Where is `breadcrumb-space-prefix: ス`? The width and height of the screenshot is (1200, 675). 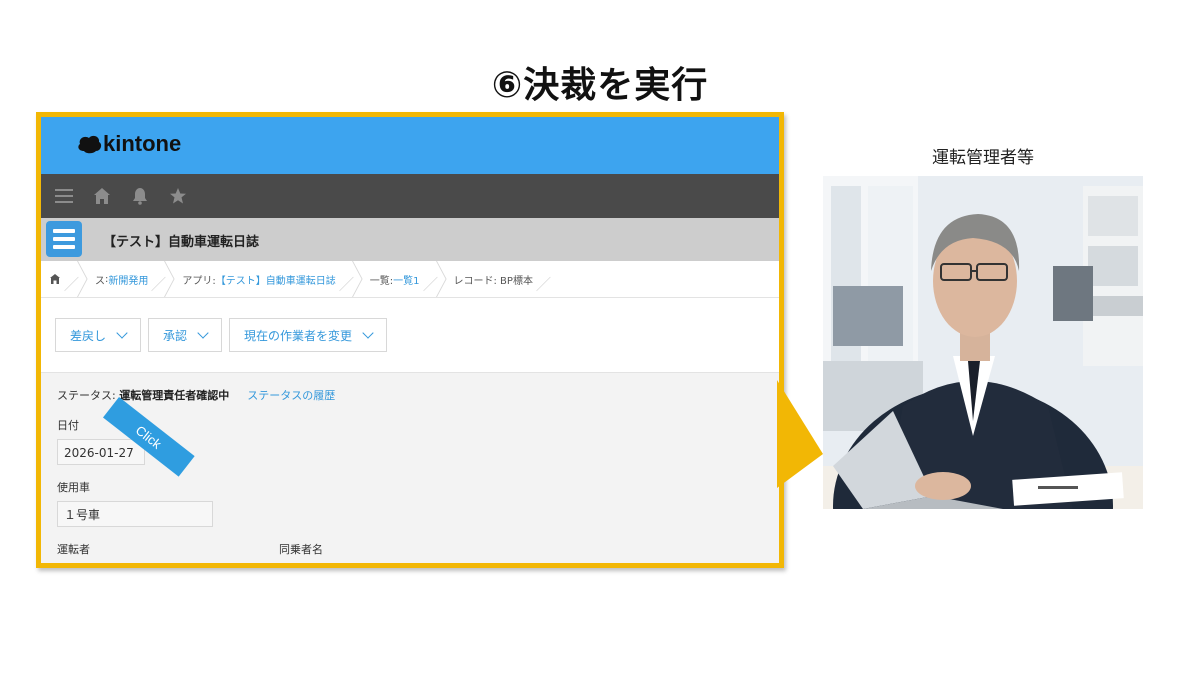 breadcrumb-space-prefix: ス is located at coordinates (100, 281).